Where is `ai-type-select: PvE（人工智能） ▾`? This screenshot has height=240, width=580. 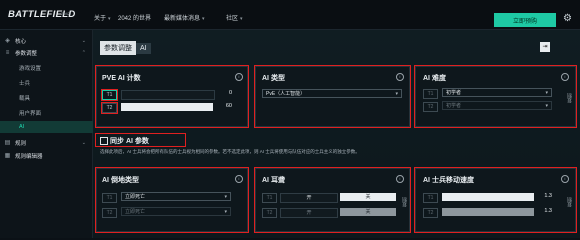 ai-type-select: PvE（人工智能） ▾ is located at coordinates (332, 93).